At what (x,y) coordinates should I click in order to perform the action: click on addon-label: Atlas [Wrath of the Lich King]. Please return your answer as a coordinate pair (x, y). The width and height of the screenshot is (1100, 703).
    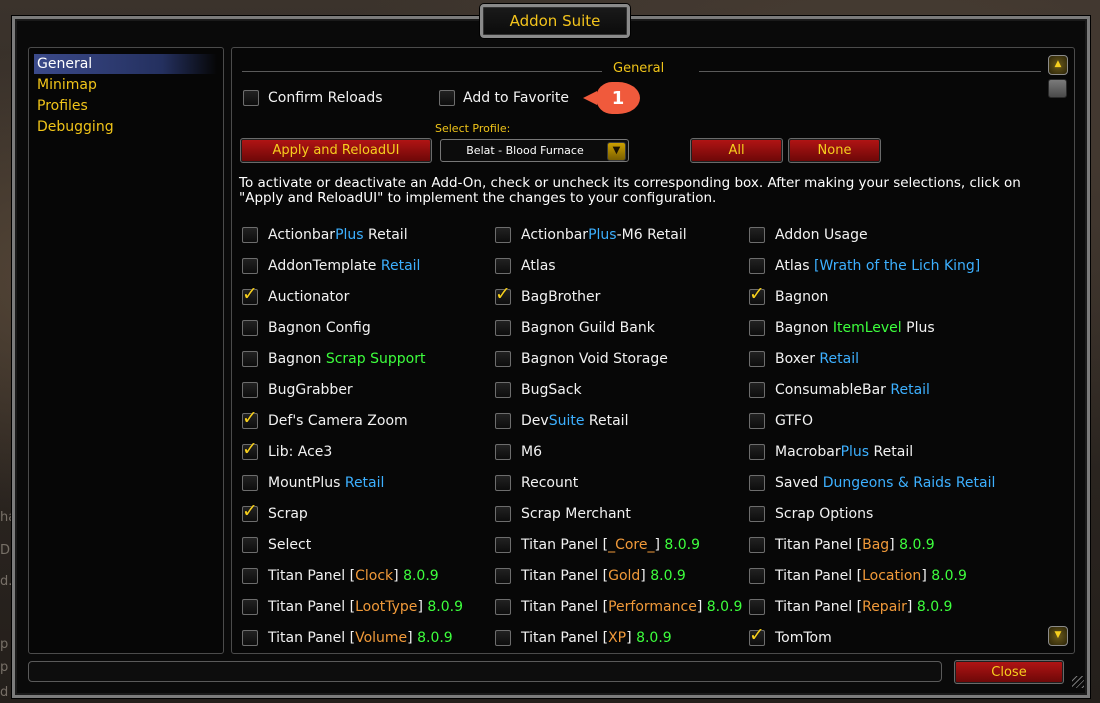
    Looking at the image, I should click on (878, 266).